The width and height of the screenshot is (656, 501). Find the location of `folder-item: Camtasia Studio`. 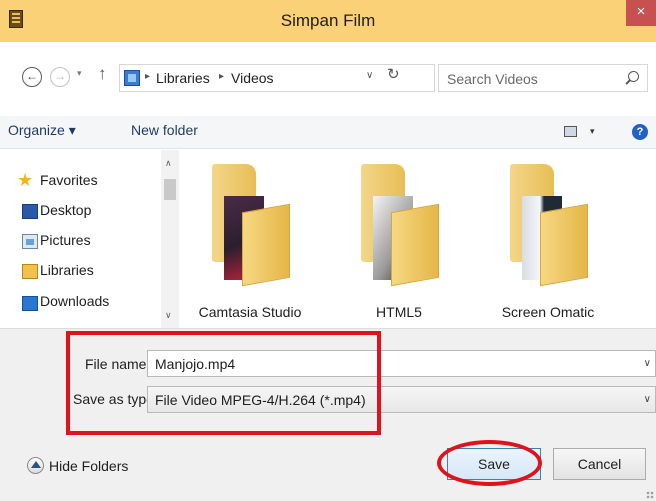

folder-item: Camtasia Studio is located at coordinates (250, 239).